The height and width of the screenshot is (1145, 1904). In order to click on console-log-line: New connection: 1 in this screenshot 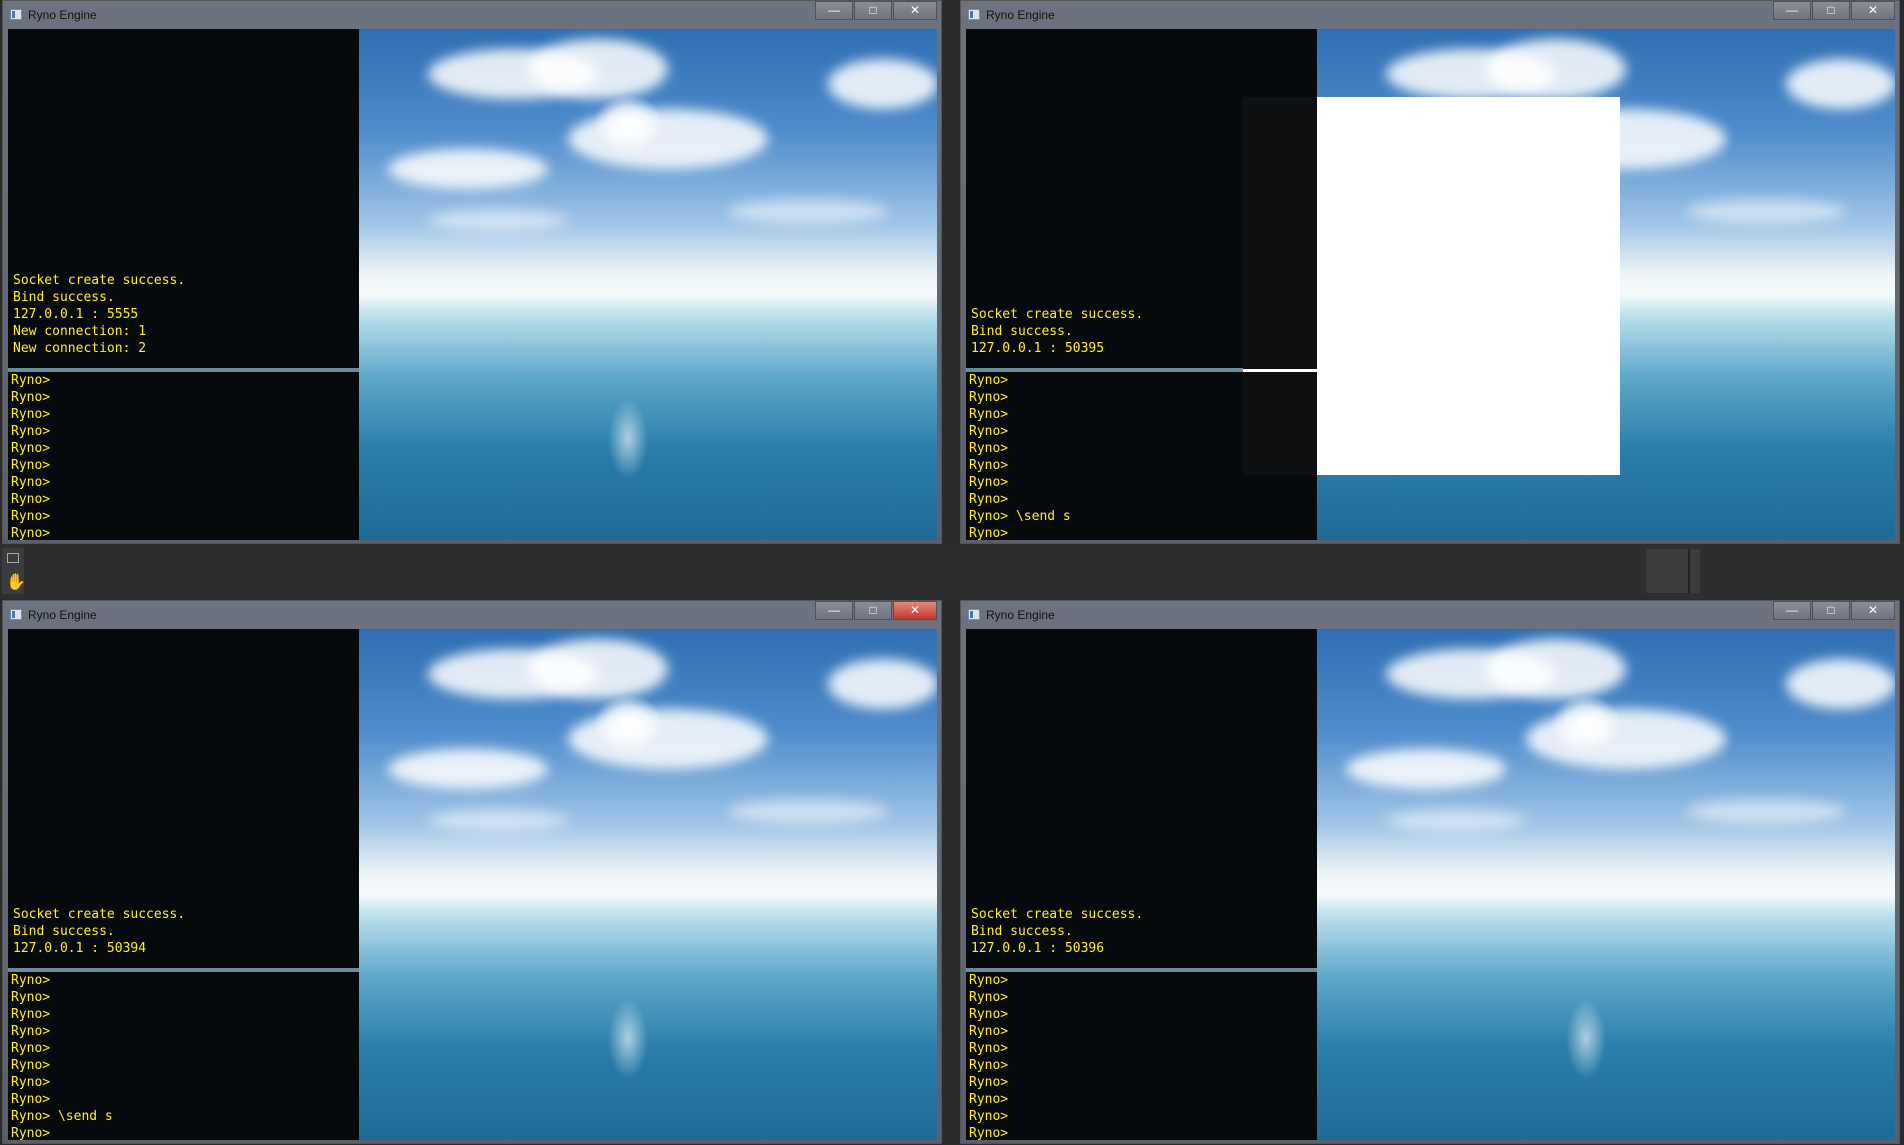, I will do `click(80, 331)`.